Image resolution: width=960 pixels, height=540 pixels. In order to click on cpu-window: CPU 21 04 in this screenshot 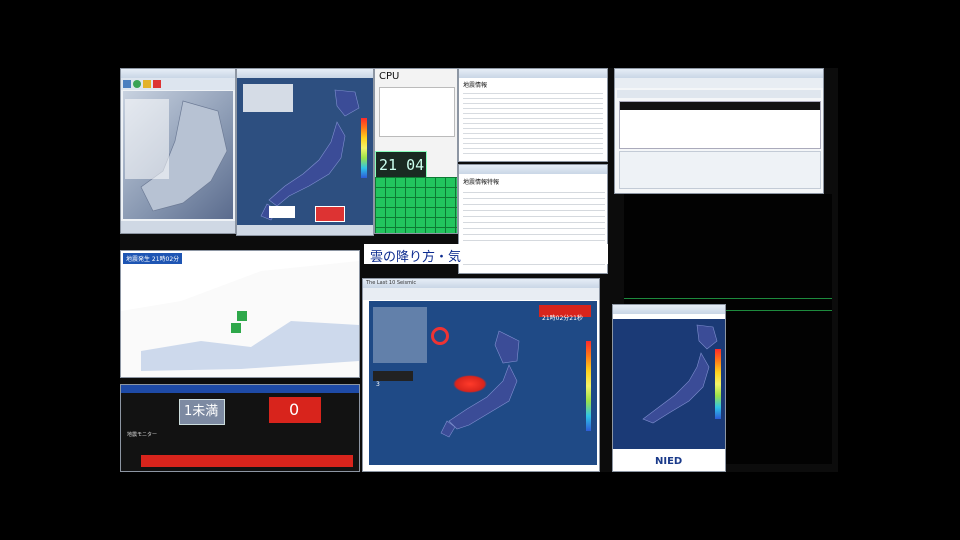, I will do `click(416, 151)`.